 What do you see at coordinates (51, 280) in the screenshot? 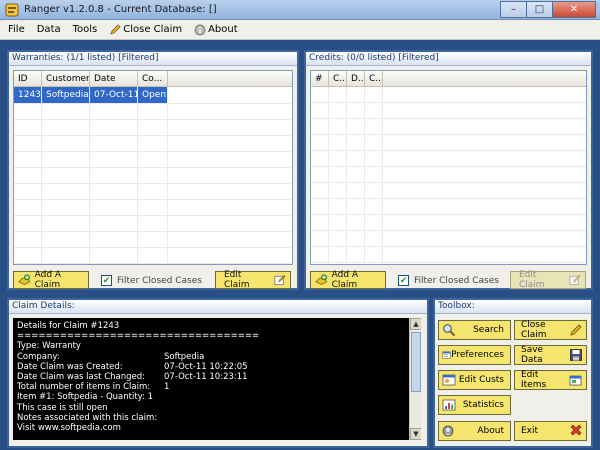
I see `add-claim-button: Add A Claim` at bounding box center [51, 280].